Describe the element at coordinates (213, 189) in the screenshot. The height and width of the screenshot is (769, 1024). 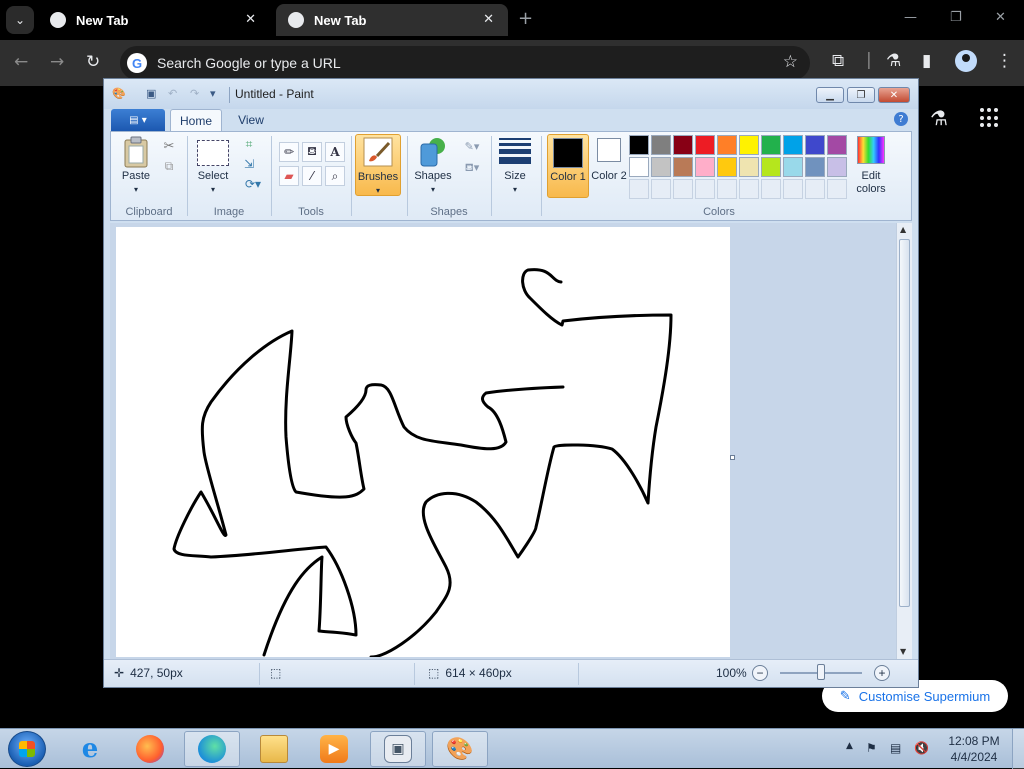
I see `select-dropdown-icon: ▾` at that location.